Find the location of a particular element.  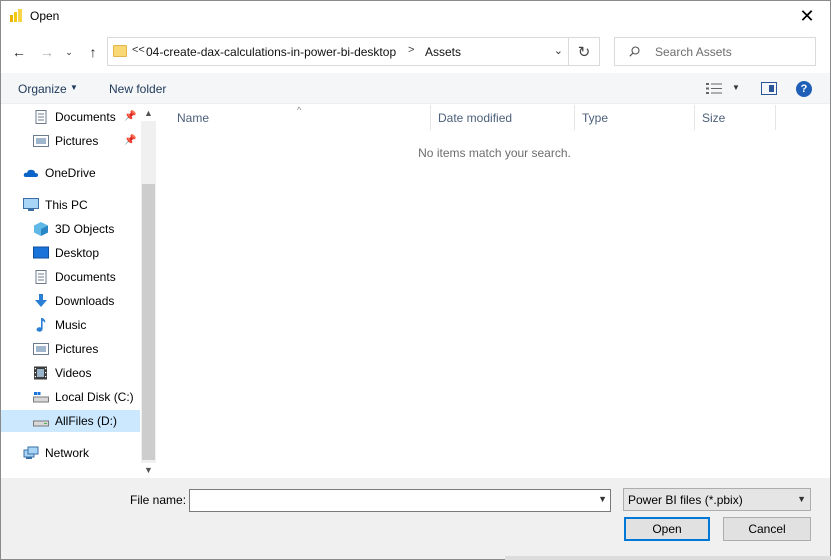

pc-icon is located at coordinates (31, 204).